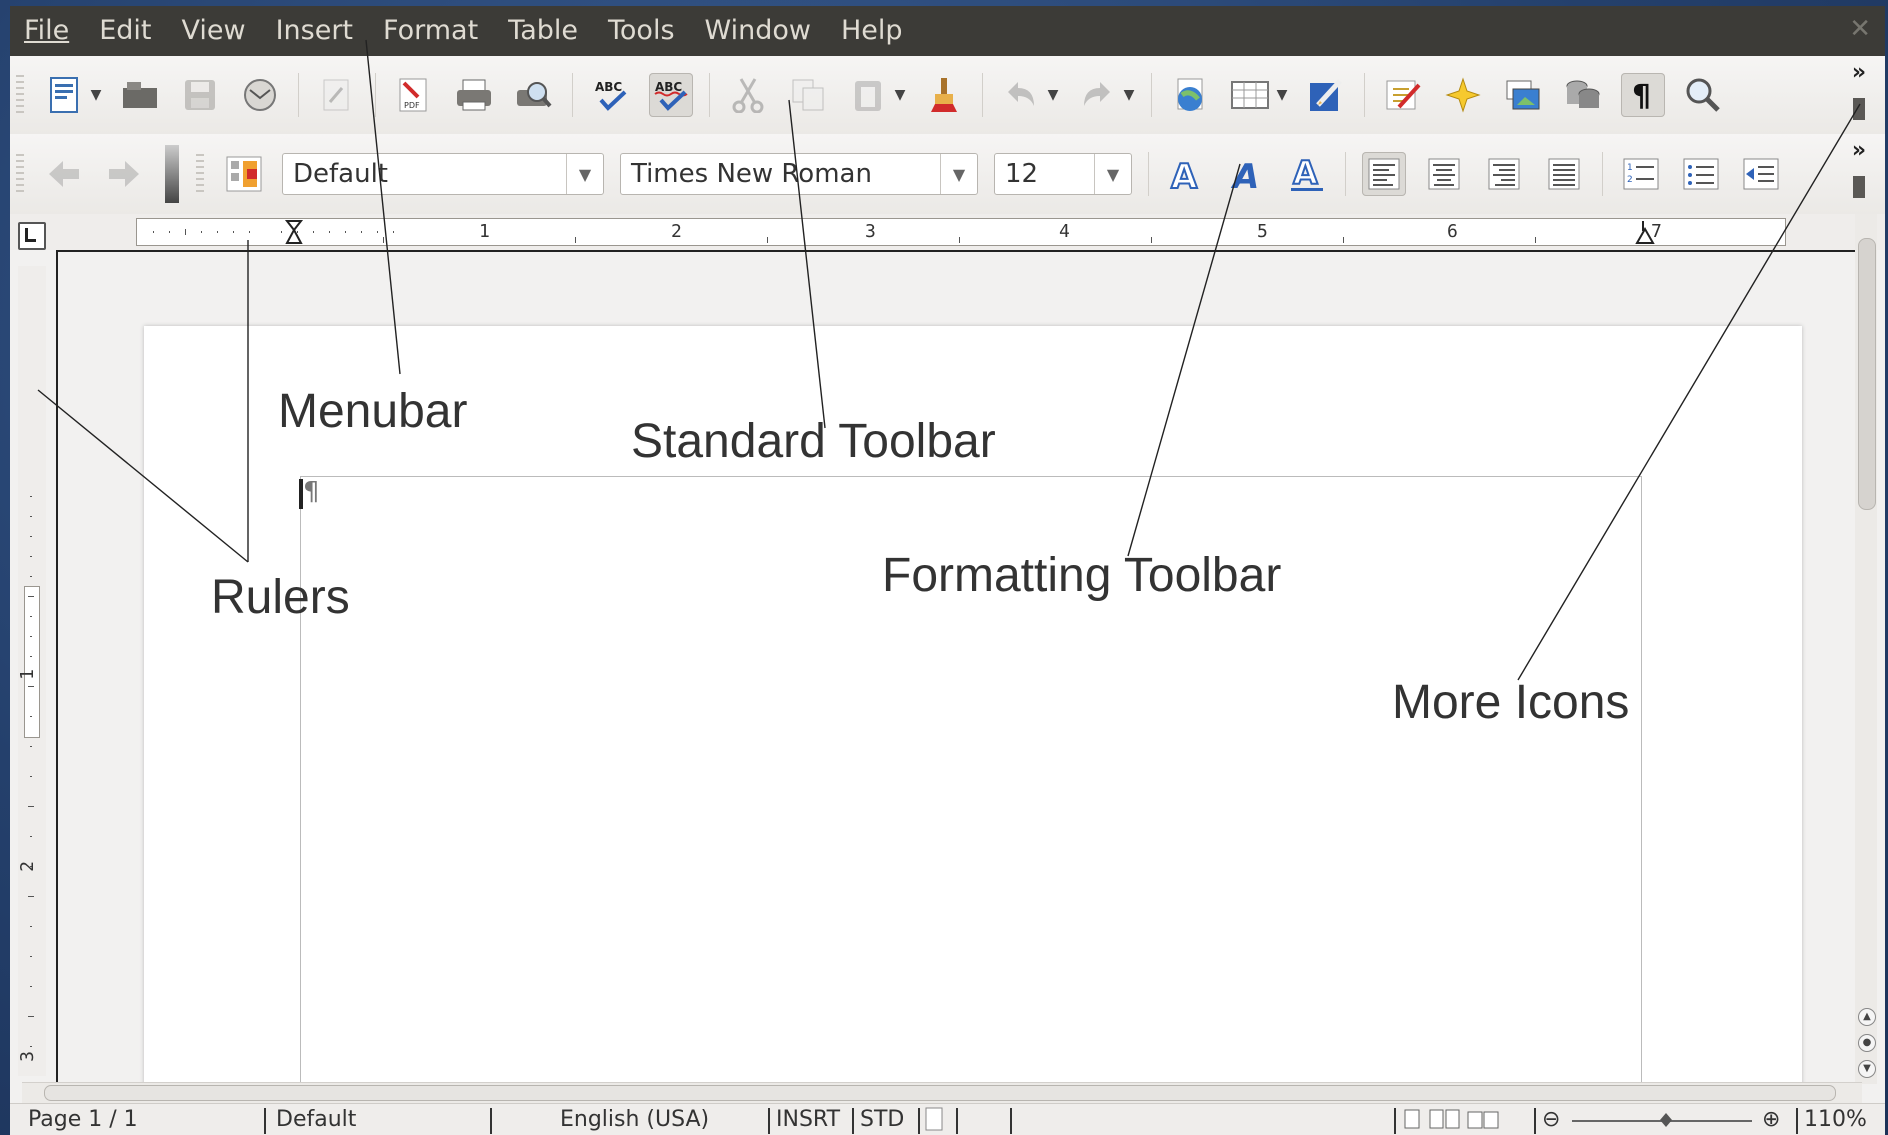  Describe the element at coordinates (808, 95) in the screenshot. I see `copy-icon` at that location.